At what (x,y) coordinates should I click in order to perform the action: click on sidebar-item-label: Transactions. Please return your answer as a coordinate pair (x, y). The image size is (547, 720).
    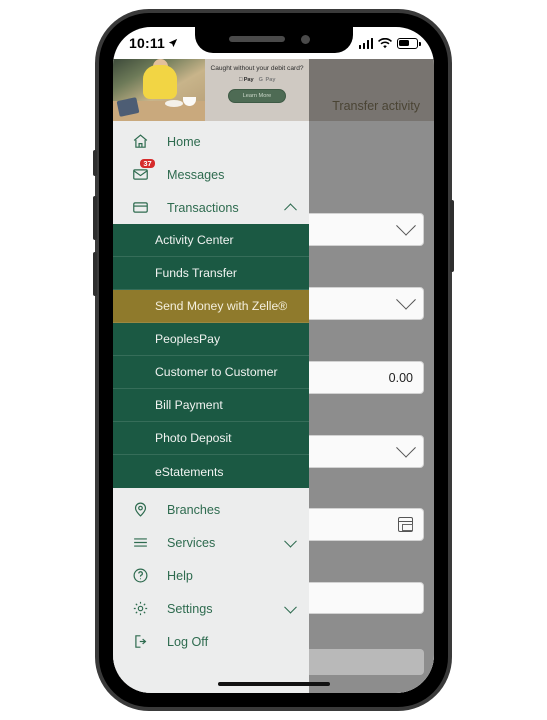
    Looking at the image, I should click on (203, 207).